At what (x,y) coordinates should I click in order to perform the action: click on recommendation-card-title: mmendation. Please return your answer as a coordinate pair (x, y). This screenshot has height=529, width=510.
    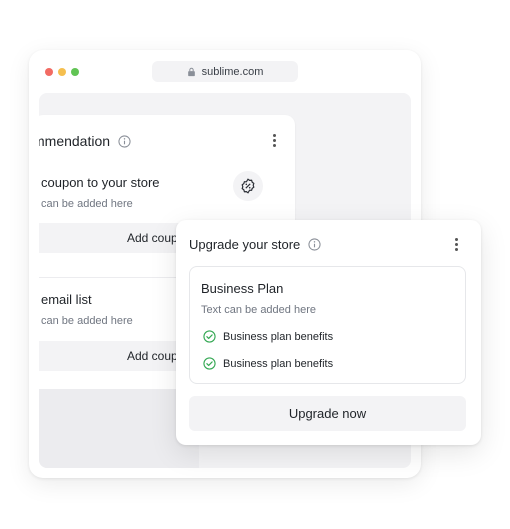
    Looking at the image, I should click on (75, 141).